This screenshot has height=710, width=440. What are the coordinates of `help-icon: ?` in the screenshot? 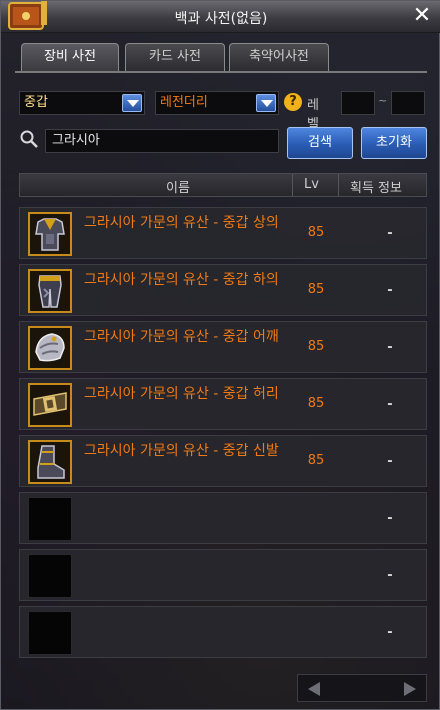 It's located at (293, 102).